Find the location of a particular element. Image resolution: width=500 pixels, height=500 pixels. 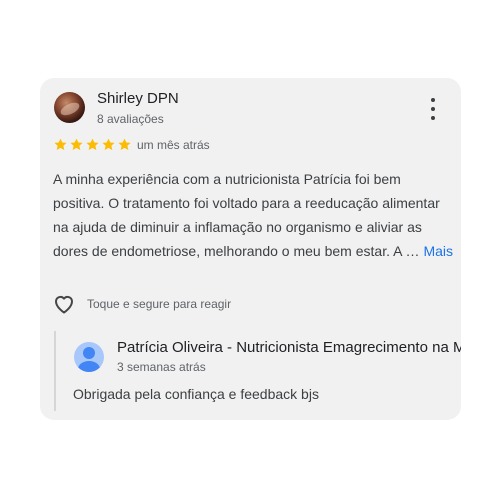

star-rating is located at coordinates (92, 144).